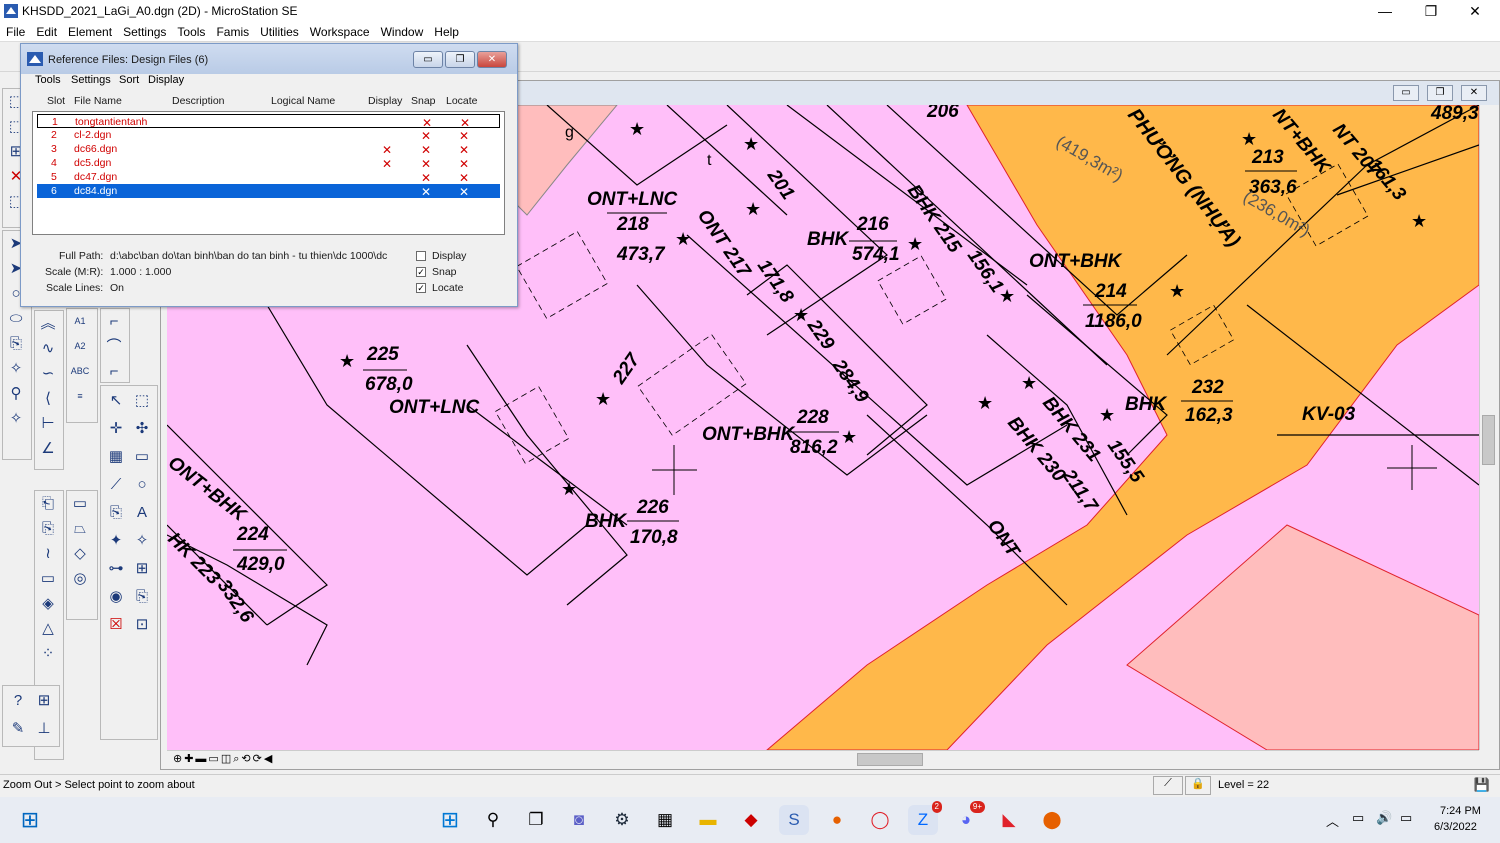 This screenshot has width=1500, height=843. I want to click on extend-icon: ⟨, so click(48, 398).